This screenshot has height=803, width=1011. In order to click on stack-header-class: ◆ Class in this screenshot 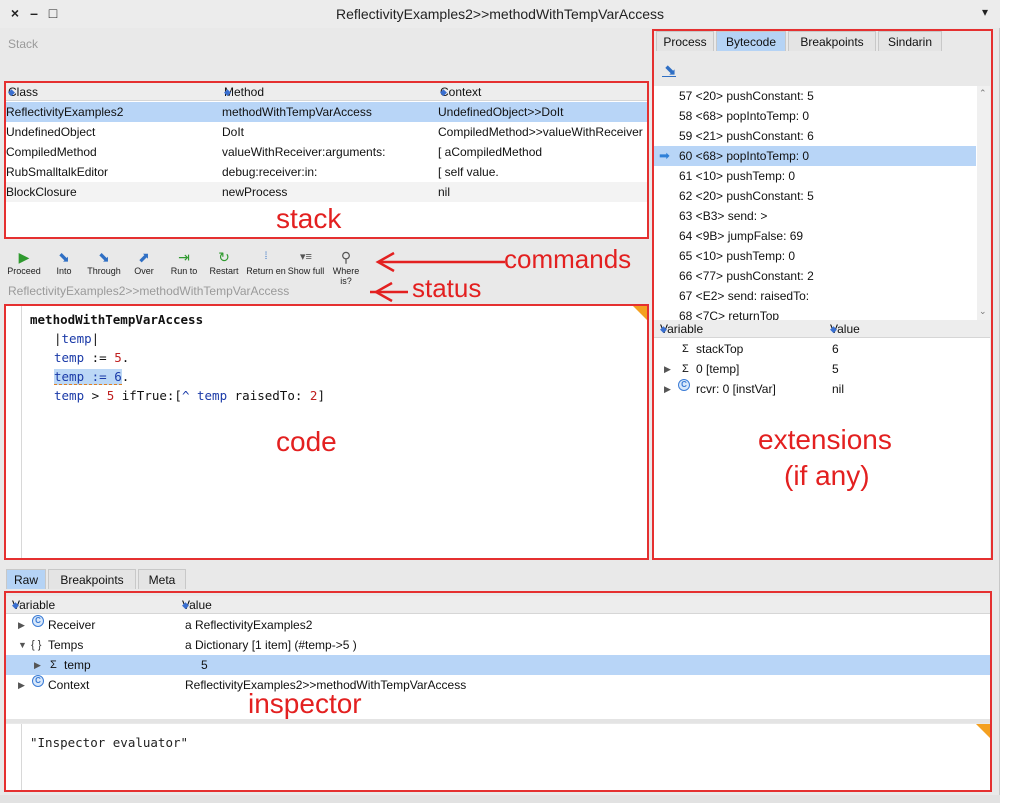, I will do `click(23, 92)`.